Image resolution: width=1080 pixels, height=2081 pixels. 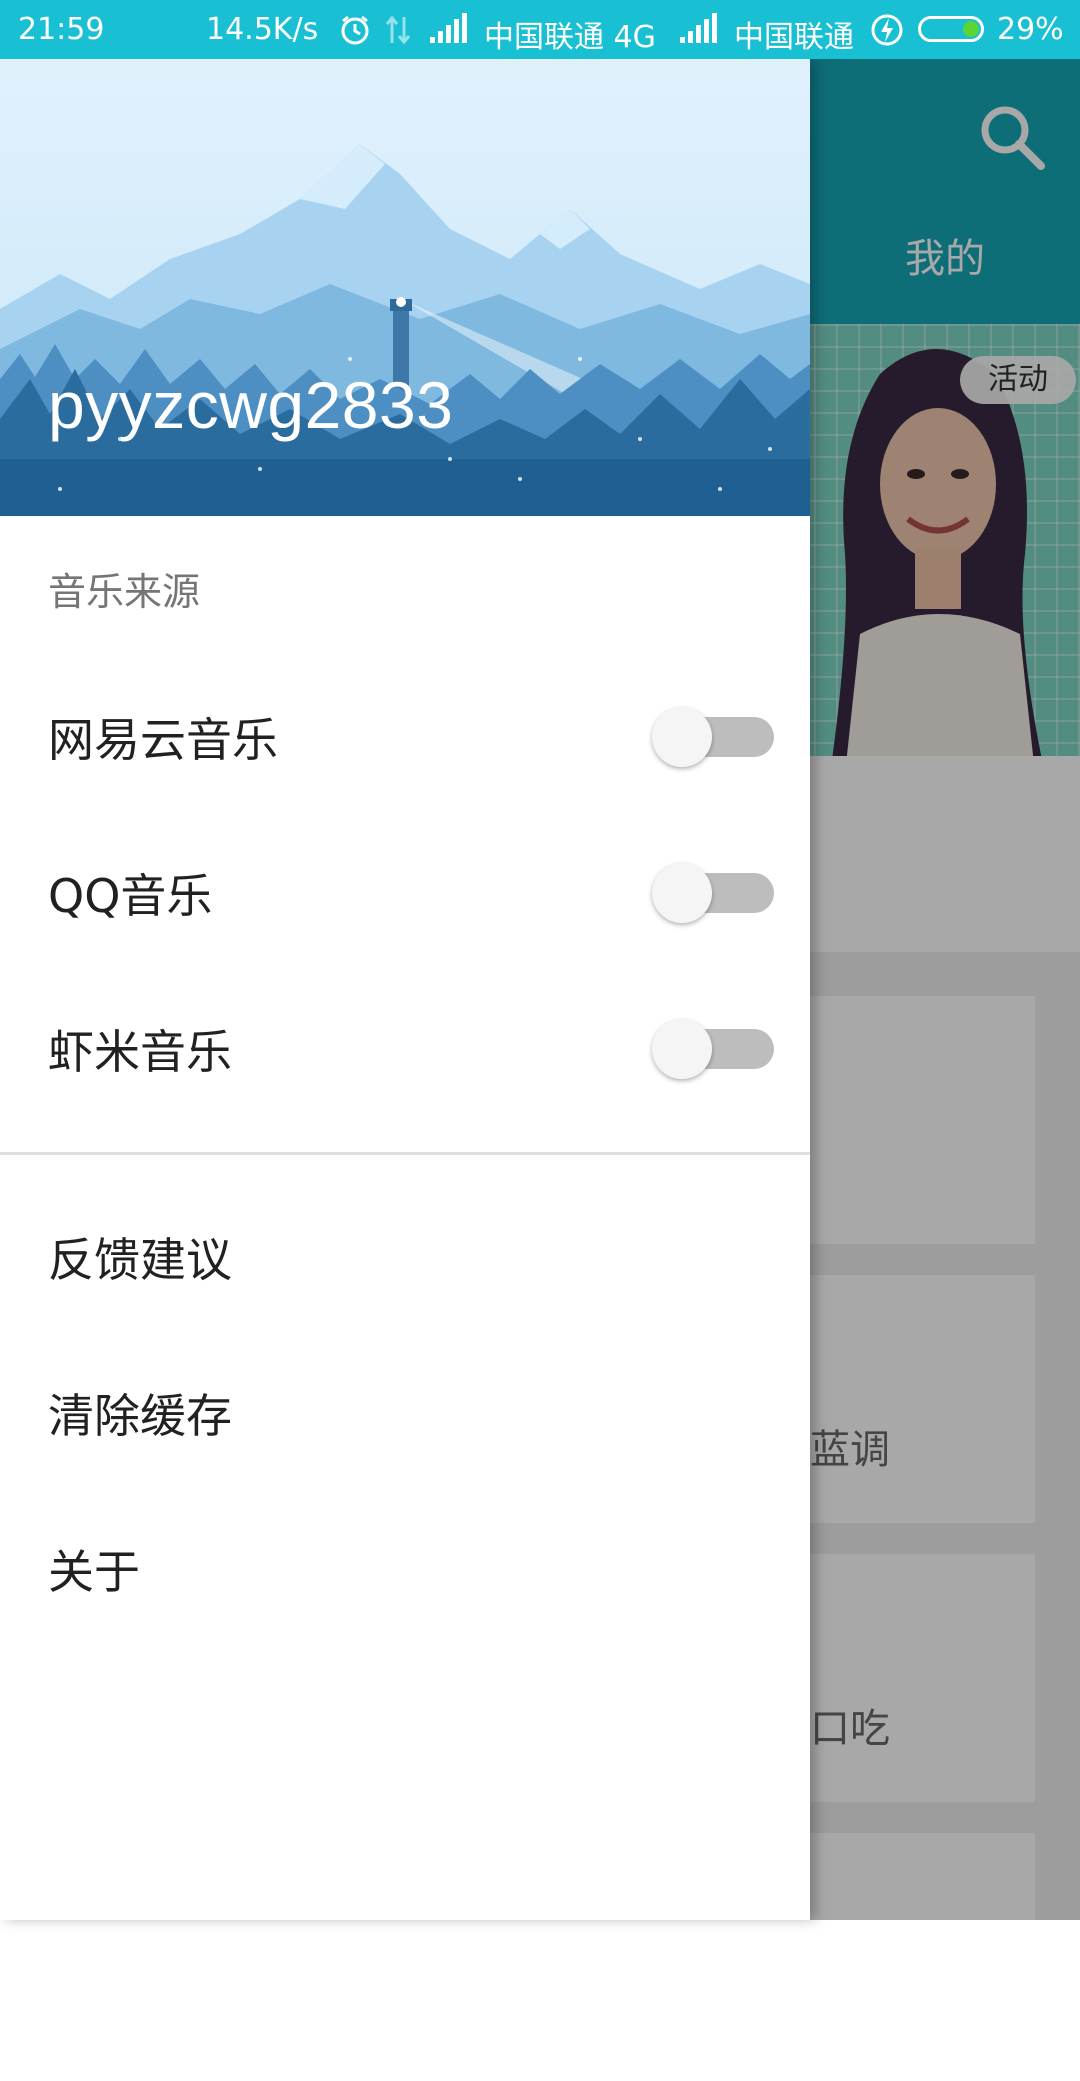 What do you see at coordinates (1030, 29) in the screenshot?
I see `status-battery: 29%` at bounding box center [1030, 29].